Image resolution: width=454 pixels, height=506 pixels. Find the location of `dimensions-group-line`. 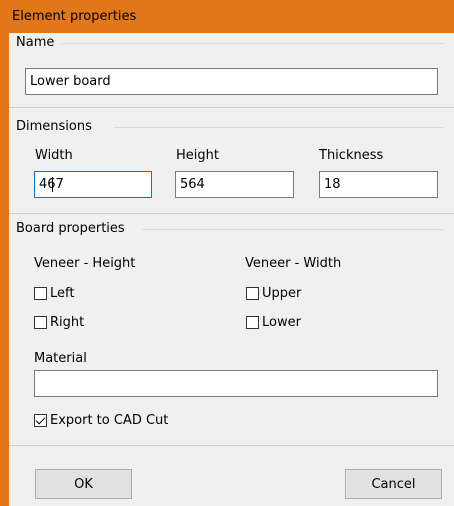

dimensions-group-line is located at coordinates (279, 127).